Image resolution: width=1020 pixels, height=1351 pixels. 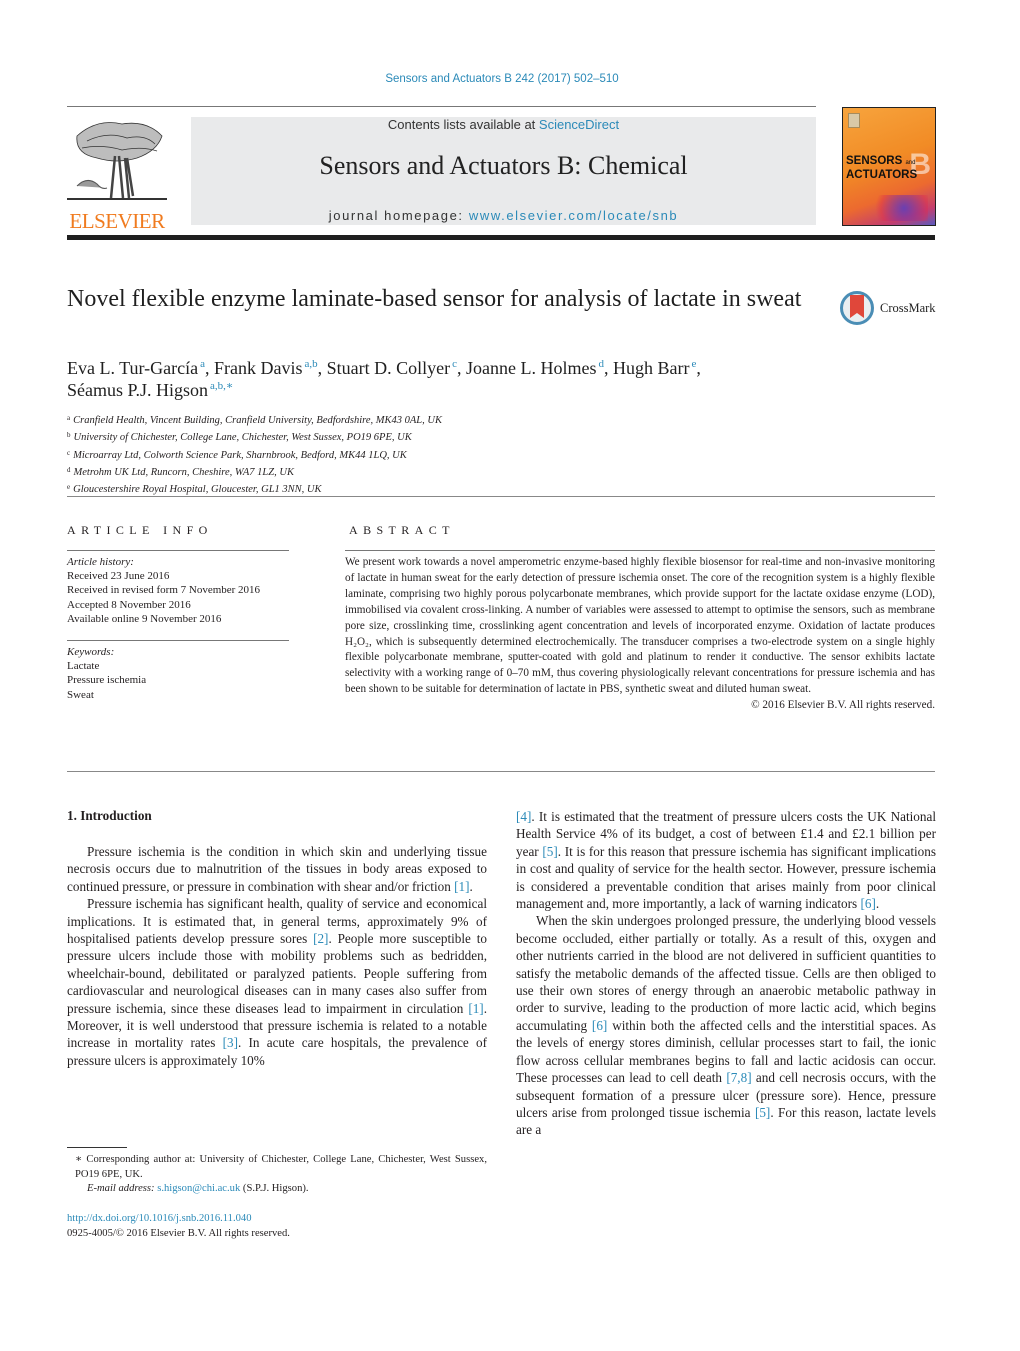 What do you see at coordinates (121, 1188) in the screenshot?
I see `email-label: E-mail address:` at bounding box center [121, 1188].